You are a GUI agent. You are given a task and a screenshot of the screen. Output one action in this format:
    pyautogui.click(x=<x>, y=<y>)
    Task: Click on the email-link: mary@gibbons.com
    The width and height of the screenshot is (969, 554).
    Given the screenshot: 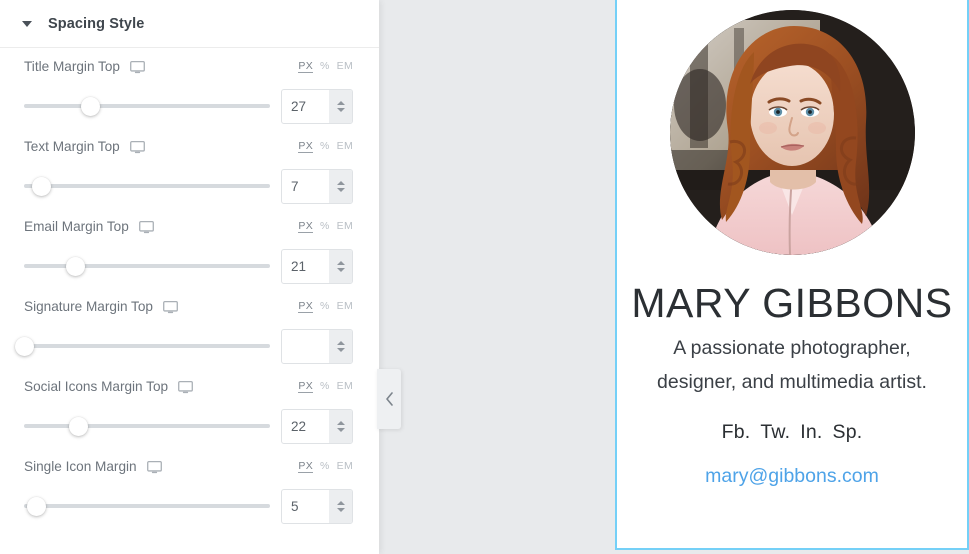 What is the action you would take?
    pyautogui.click(x=792, y=476)
    